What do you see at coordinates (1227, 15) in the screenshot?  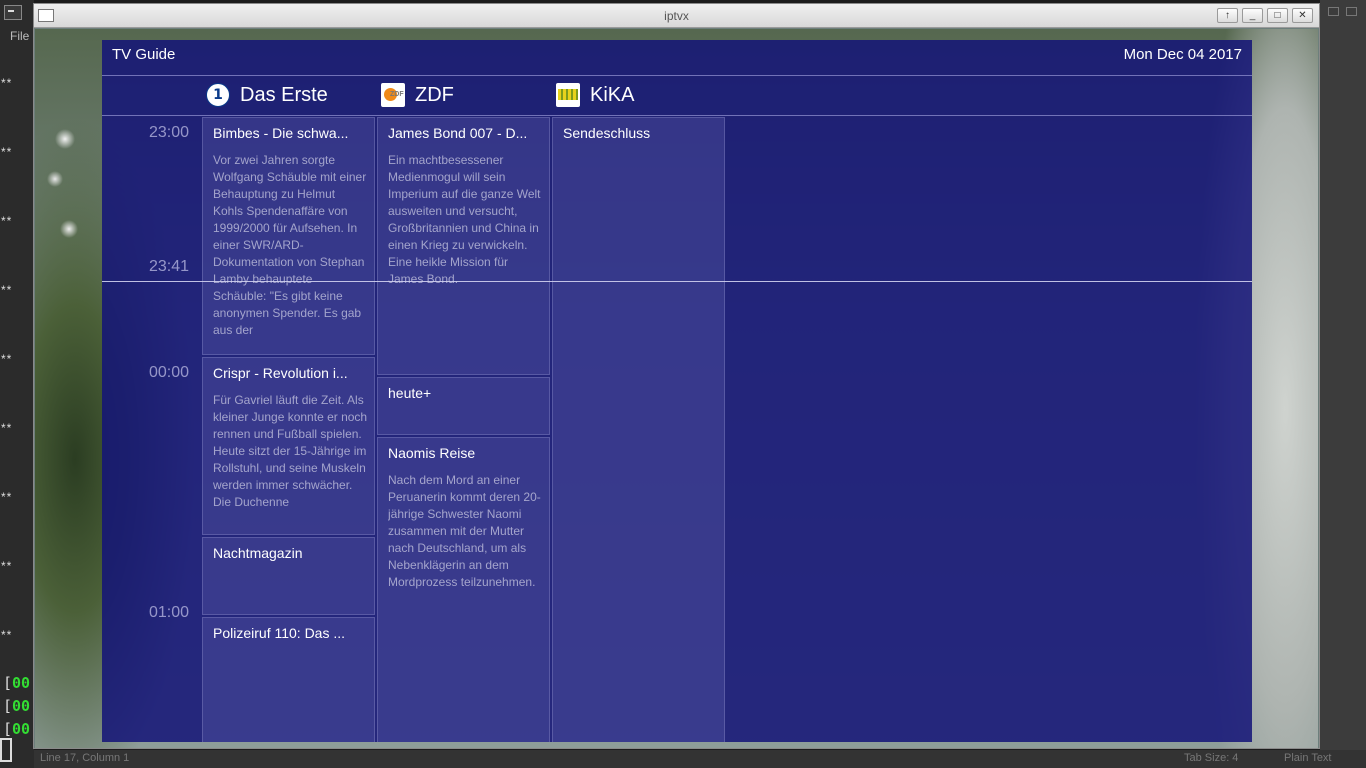 I see `shade-button: ↑` at bounding box center [1227, 15].